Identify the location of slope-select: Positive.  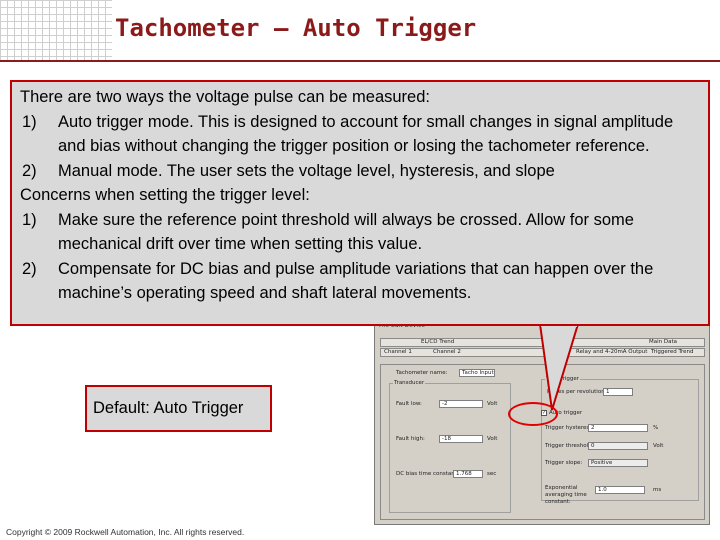
(618, 463).